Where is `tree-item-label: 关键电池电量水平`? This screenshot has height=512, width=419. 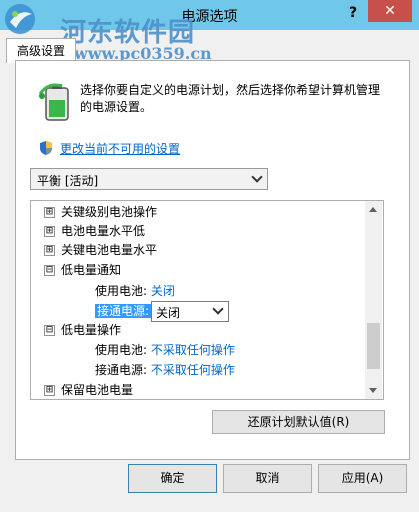 tree-item-label: 关键电池电量水平 is located at coordinates (109, 250).